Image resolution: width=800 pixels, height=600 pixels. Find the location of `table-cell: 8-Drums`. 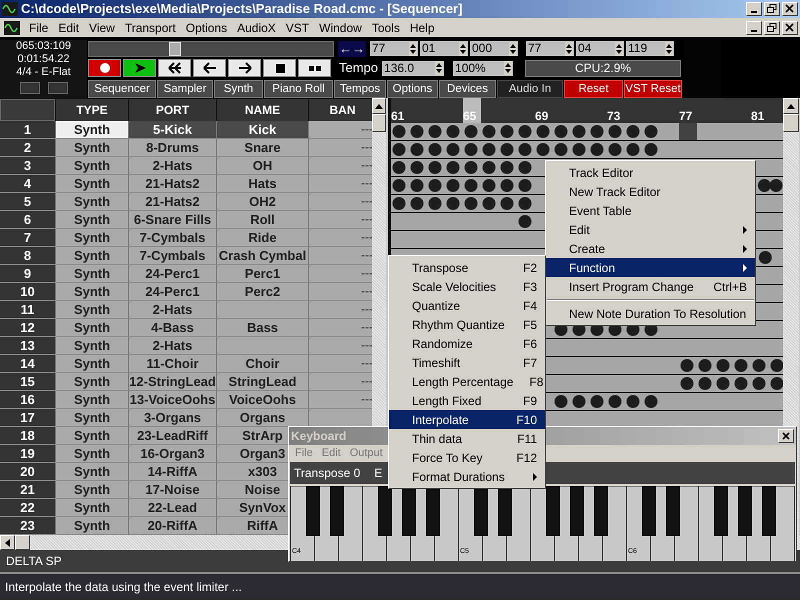

table-cell: 8-Drums is located at coordinates (172, 147).